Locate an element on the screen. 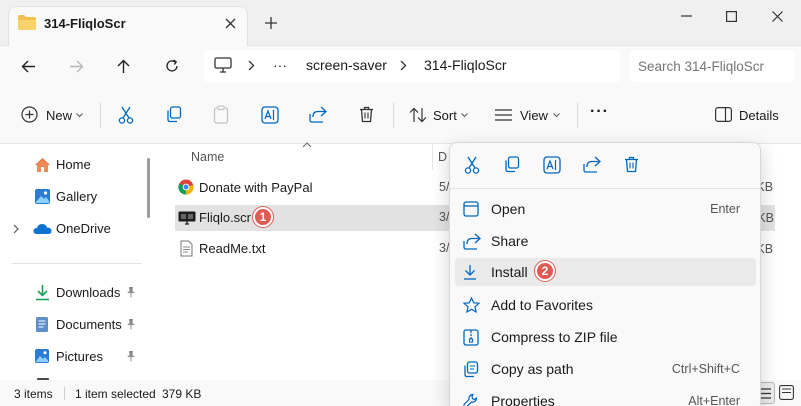 This screenshot has height=406, width=801. close-tab-icon is located at coordinates (230, 23).